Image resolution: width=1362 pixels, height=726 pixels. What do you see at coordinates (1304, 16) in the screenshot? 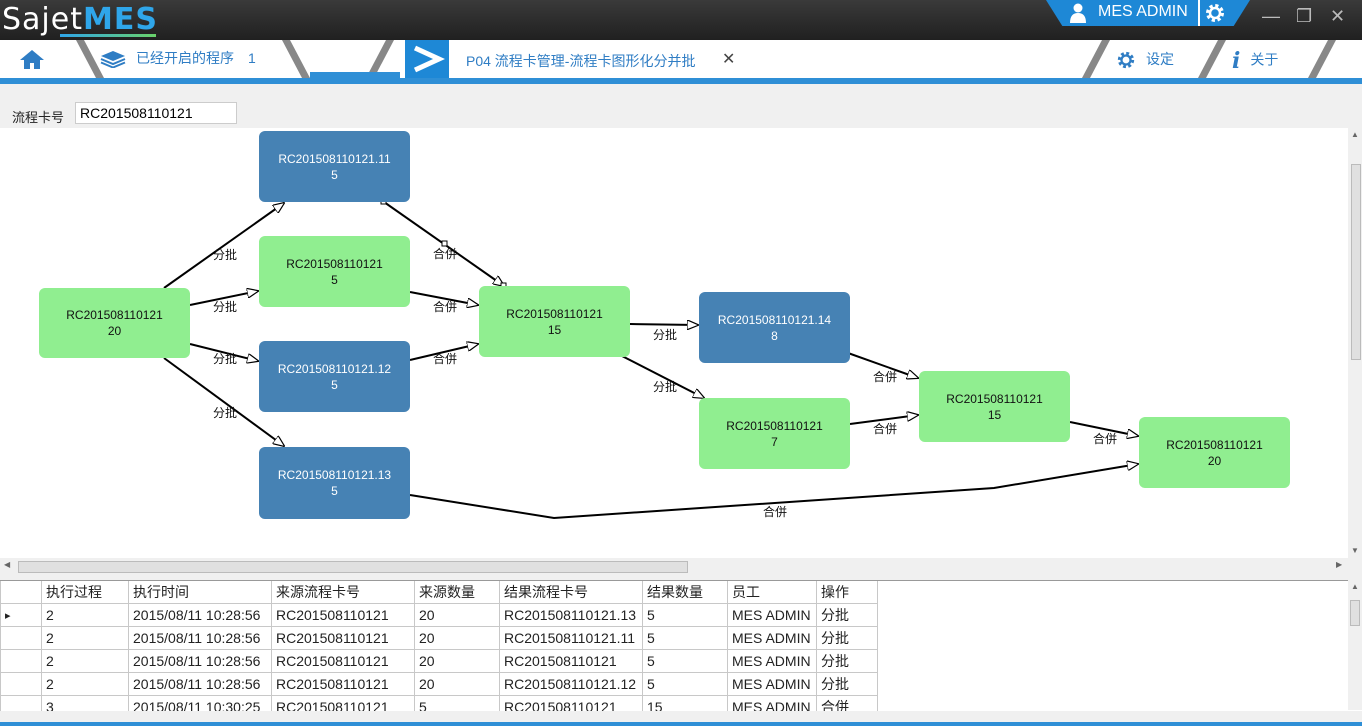
I see `restore-button: ❐` at bounding box center [1304, 16].